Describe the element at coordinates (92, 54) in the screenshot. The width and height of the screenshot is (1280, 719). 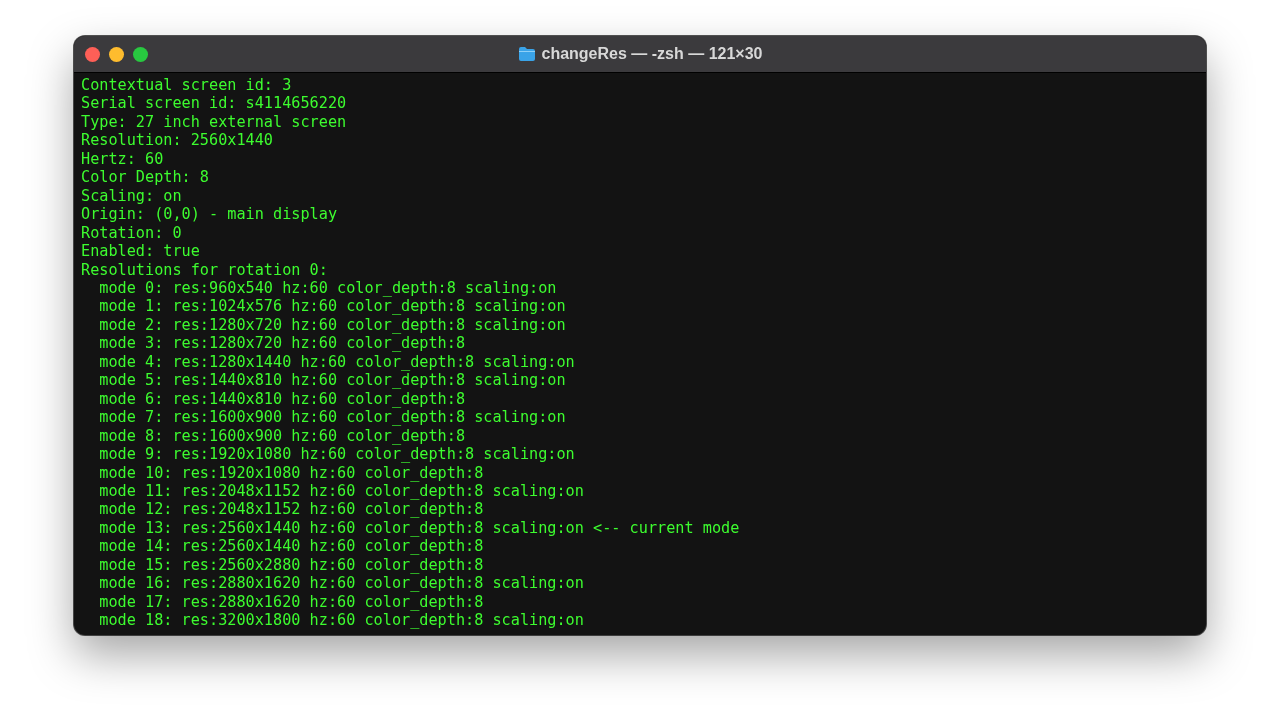
I see `close-button` at that location.